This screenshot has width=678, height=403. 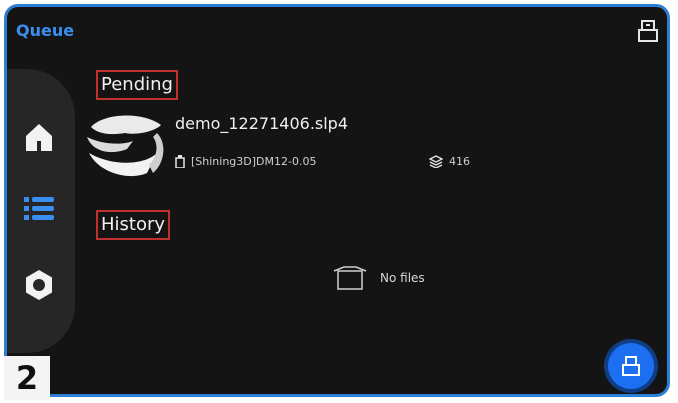 What do you see at coordinates (254, 161) in the screenshot?
I see `material-name: [Shining3D]DM12-0.05` at bounding box center [254, 161].